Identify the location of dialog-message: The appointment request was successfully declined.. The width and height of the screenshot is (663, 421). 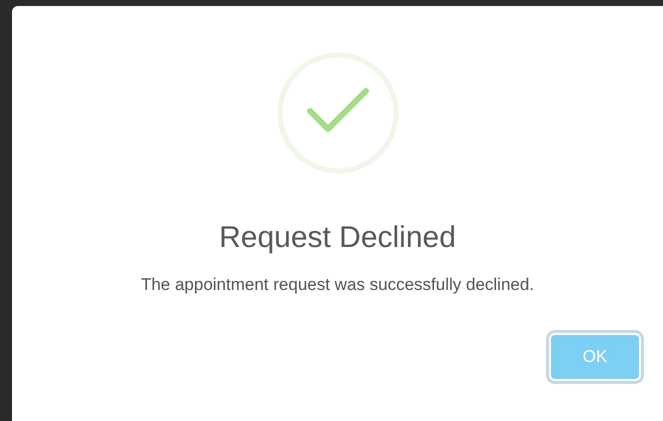
(337, 285).